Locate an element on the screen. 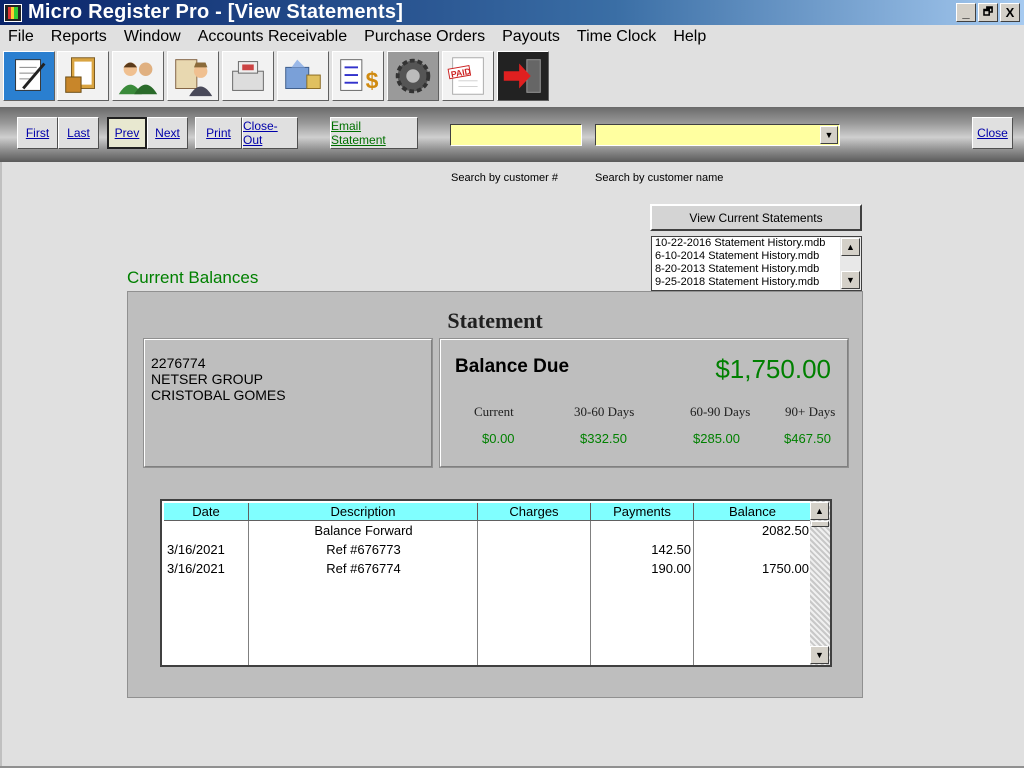  restore-button: 🗗 is located at coordinates (988, 12).